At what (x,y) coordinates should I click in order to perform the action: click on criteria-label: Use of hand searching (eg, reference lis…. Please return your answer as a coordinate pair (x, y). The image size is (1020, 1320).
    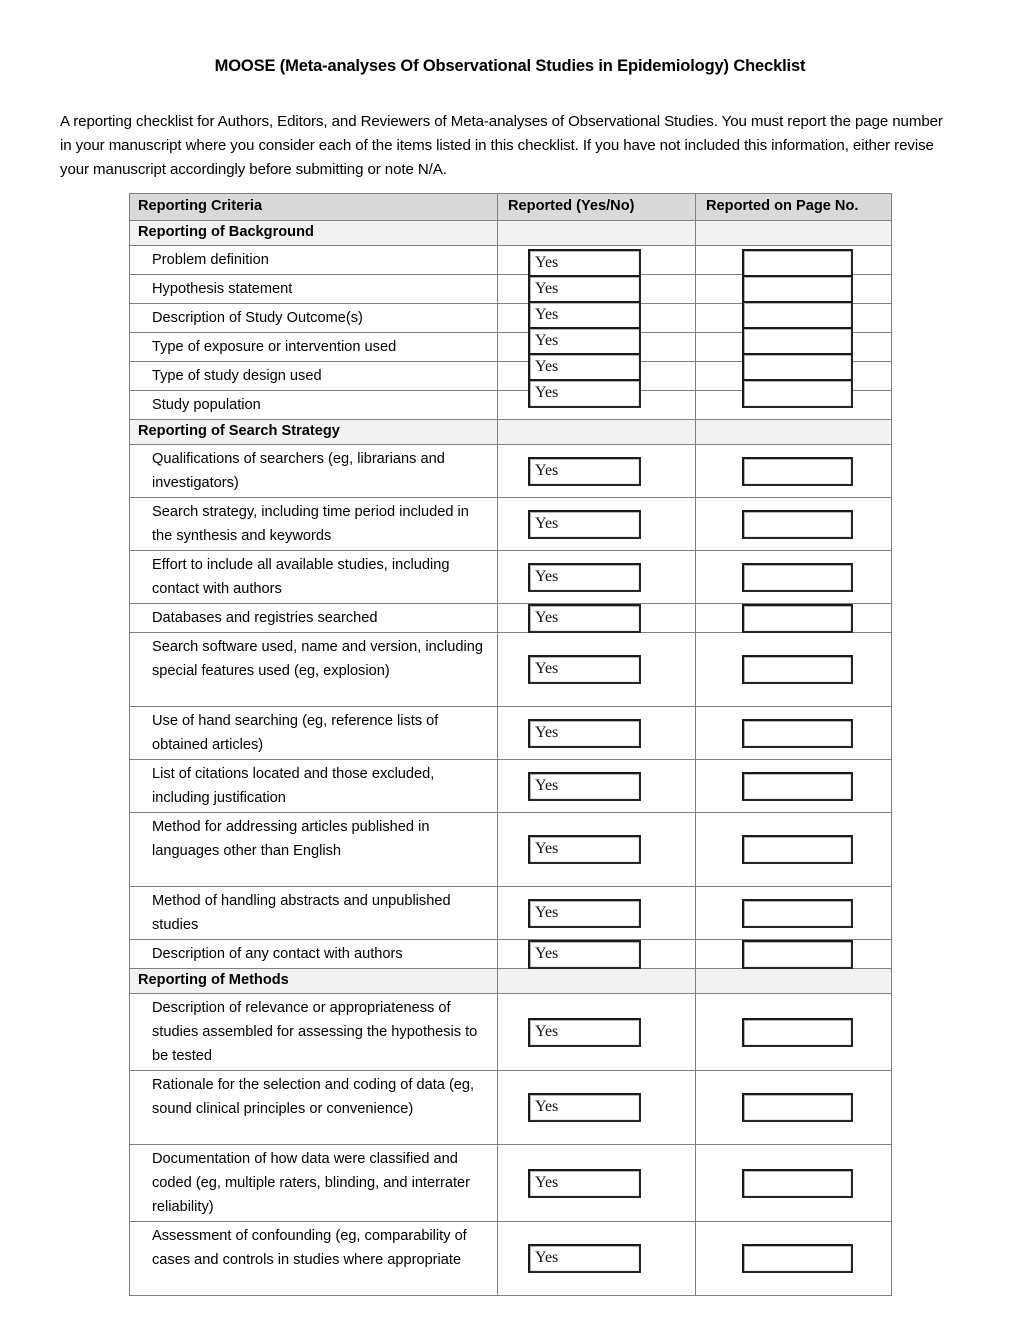
    Looking at the image, I should click on (295, 733).